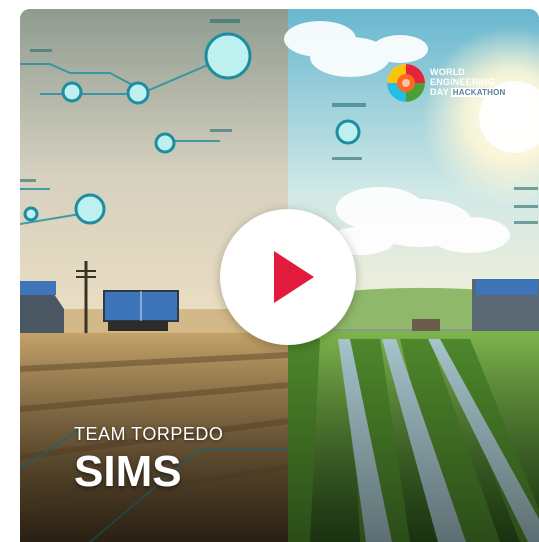 This screenshot has height=542, width=539. I want to click on logo-line-1: WORLD, so click(447, 72).